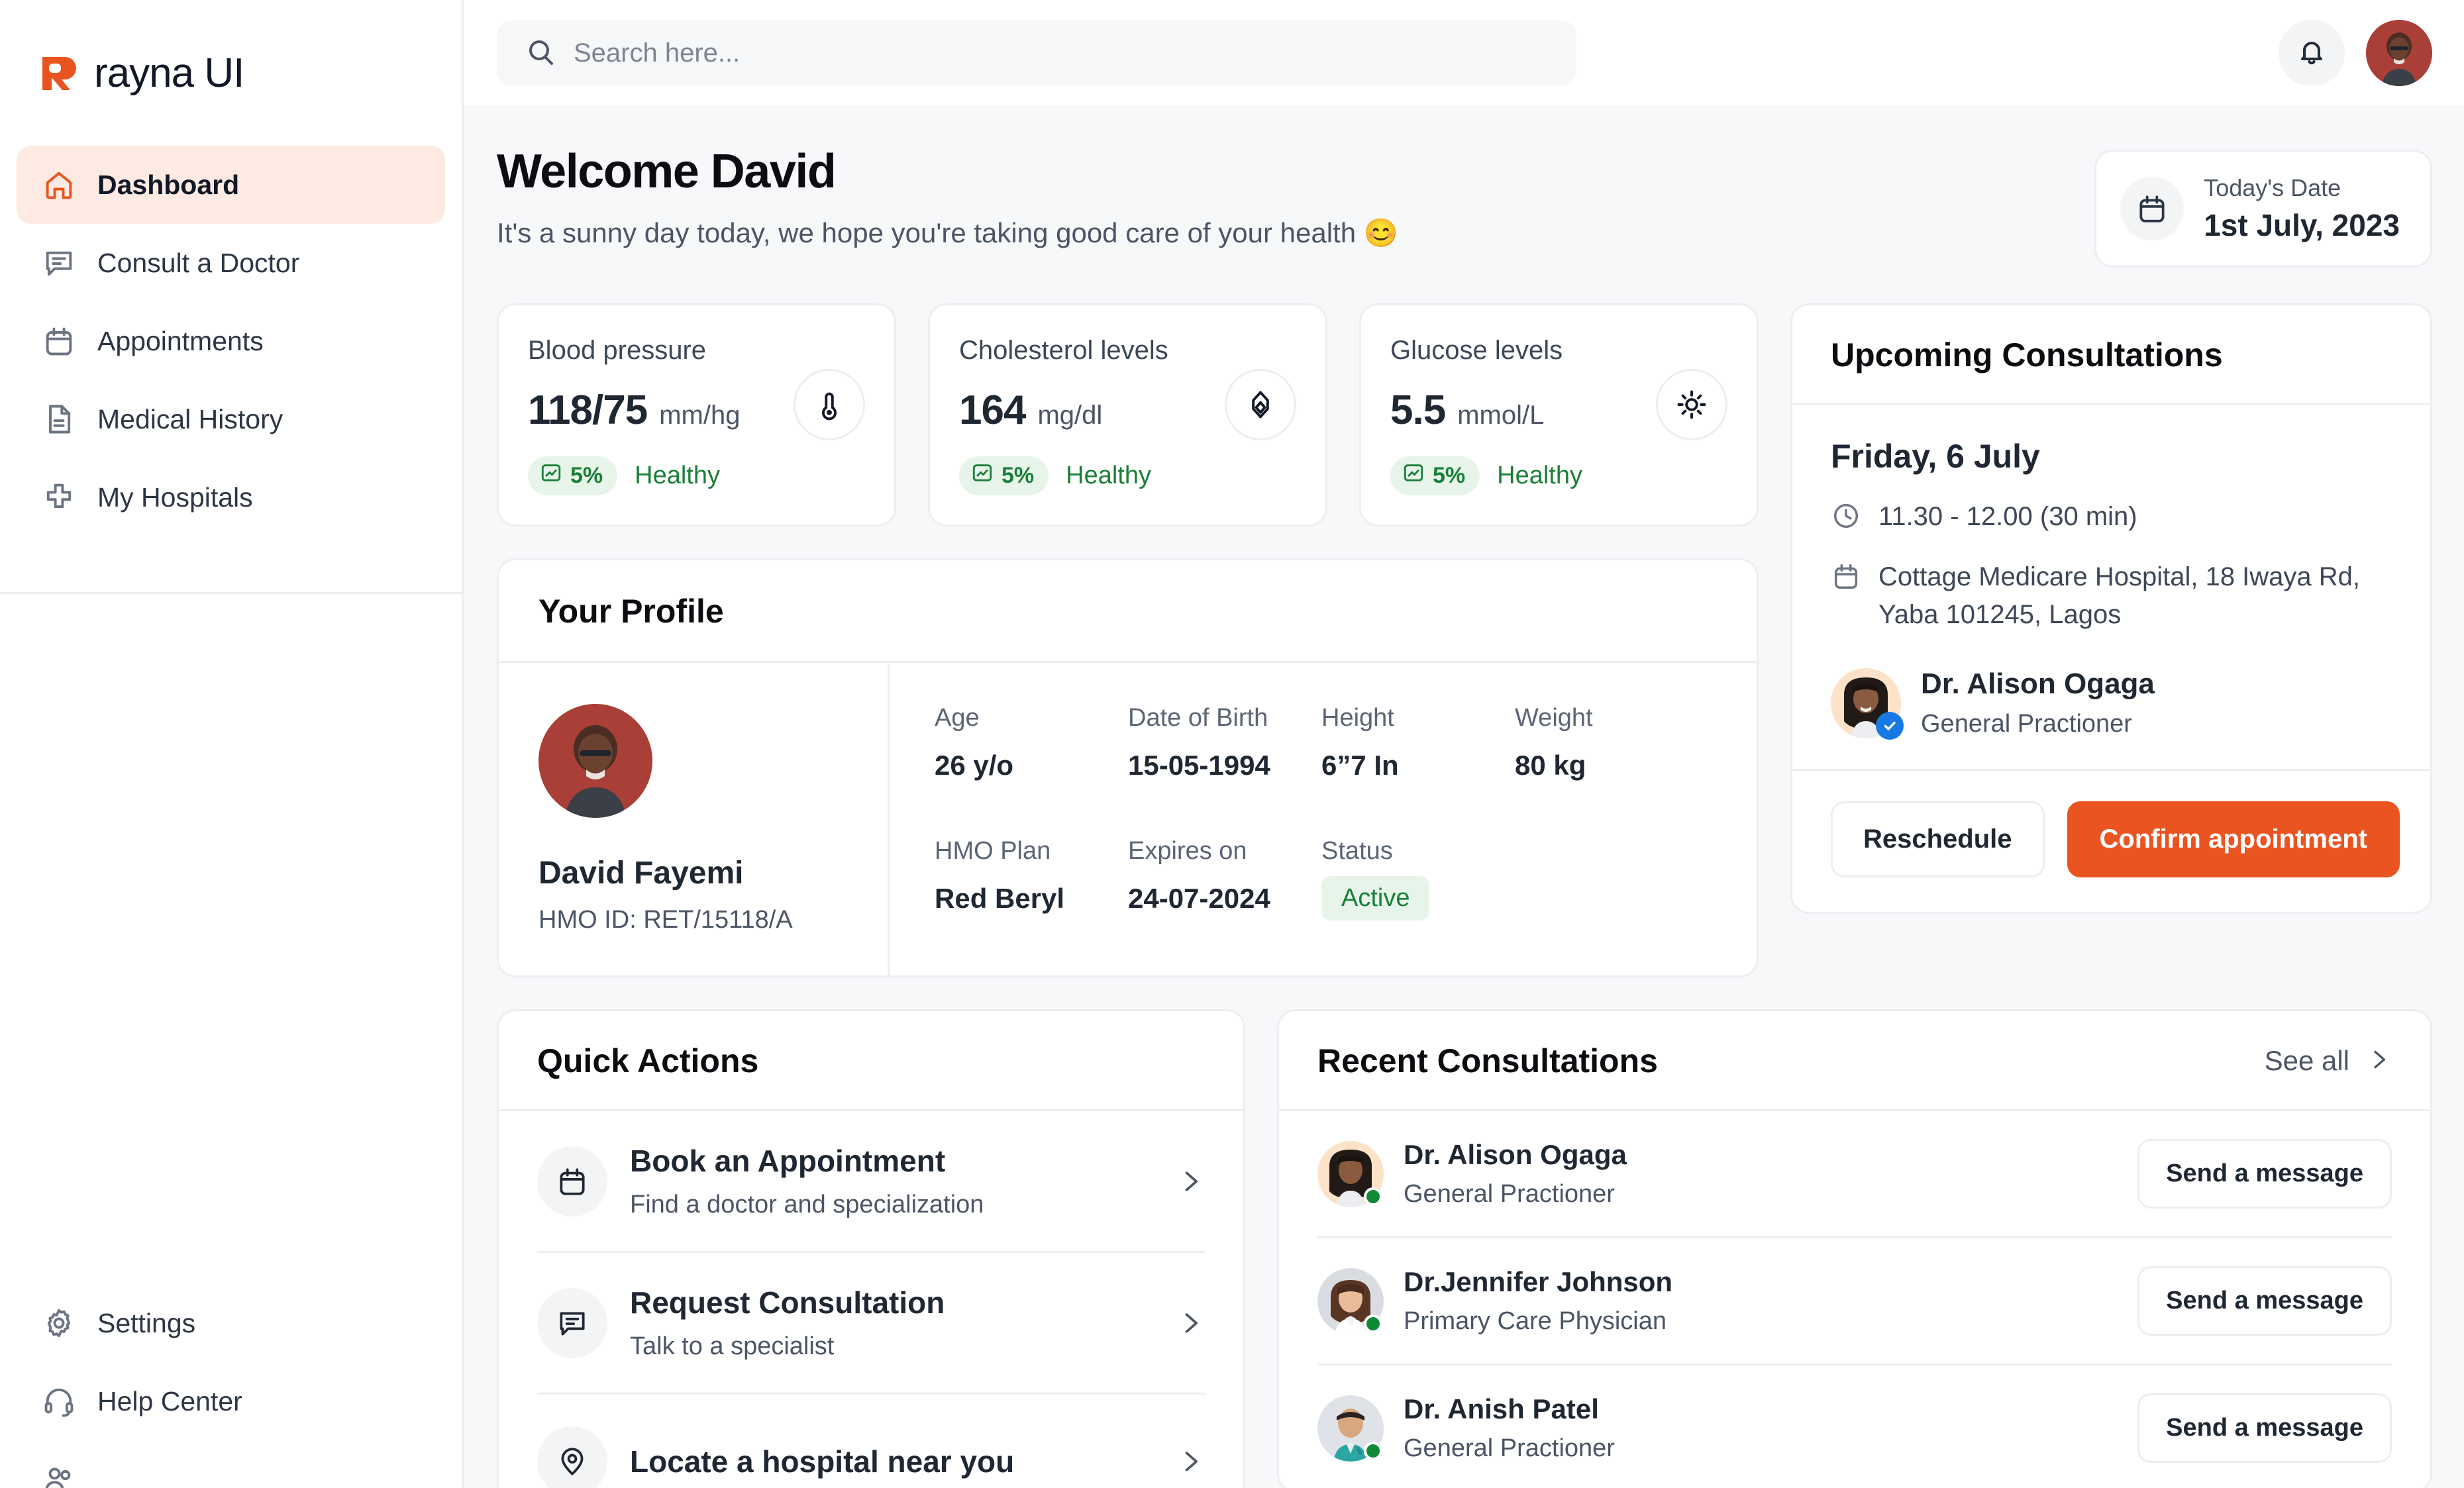  I want to click on field-label: Age, so click(957, 718).